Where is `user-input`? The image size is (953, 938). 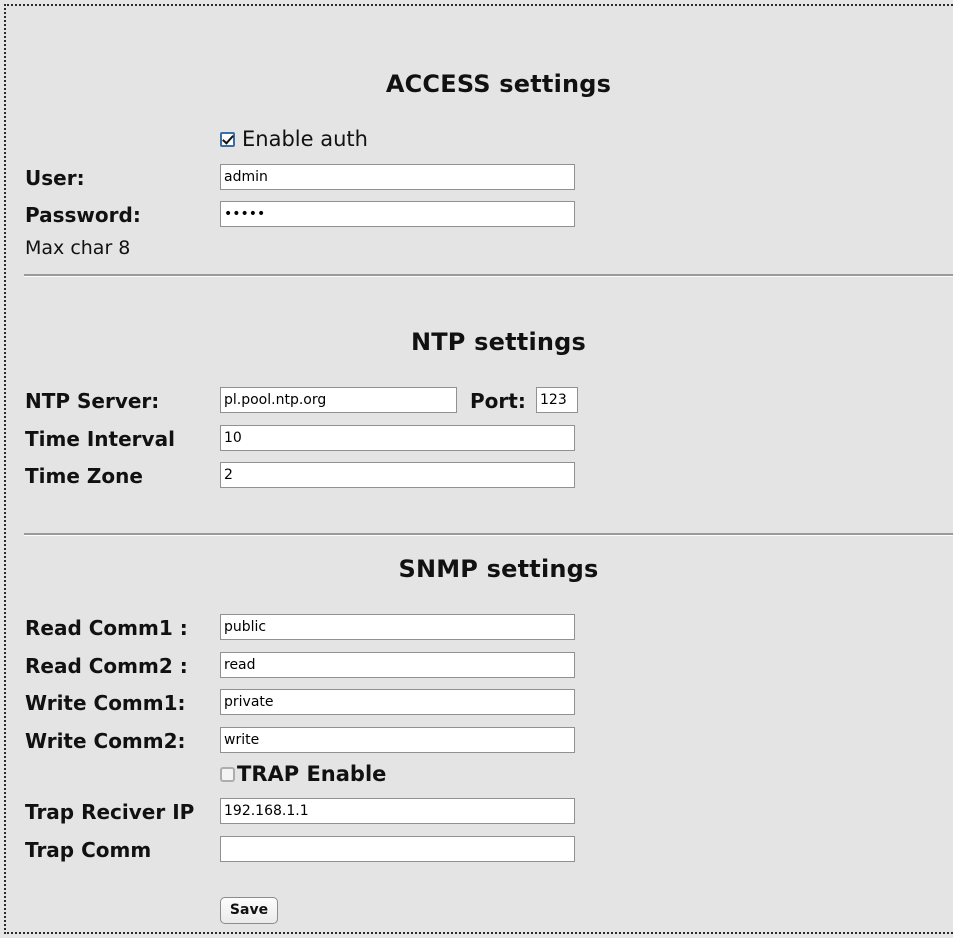 user-input is located at coordinates (397, 177).